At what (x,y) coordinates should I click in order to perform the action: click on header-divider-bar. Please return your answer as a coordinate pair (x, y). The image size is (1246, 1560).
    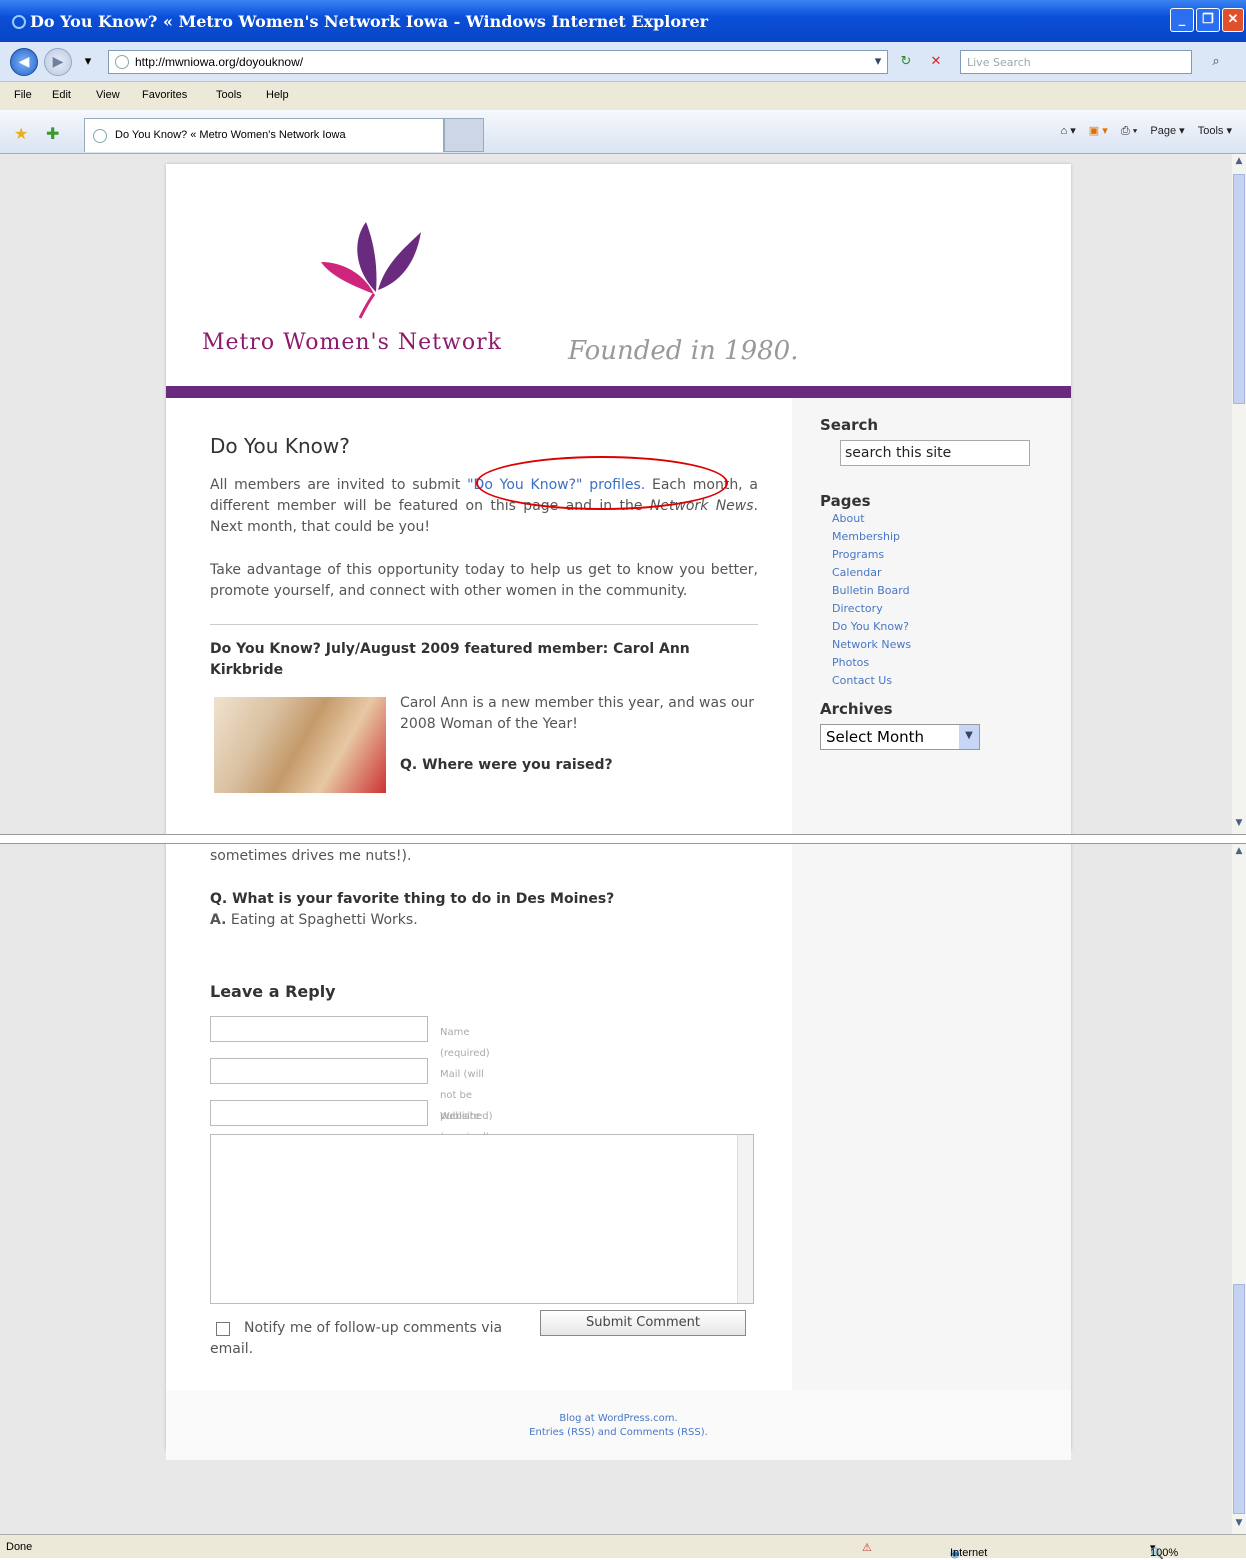
    Looking at the image, I should click on (618, 392).